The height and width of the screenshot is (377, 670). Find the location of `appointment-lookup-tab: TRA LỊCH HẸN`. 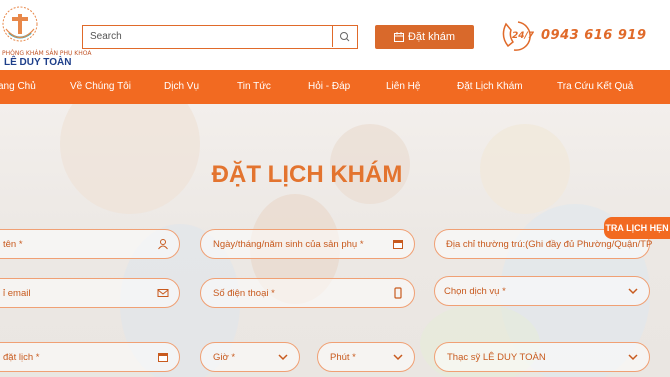

appointment-lookup-tab: TRA LỊCH HẸN is located at coordinates (637, 228).